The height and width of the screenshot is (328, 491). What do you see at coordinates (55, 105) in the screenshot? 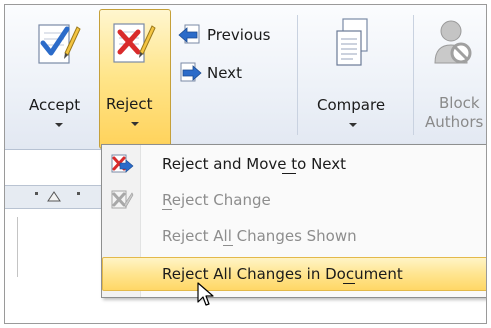
I see `accept-label: Accept` at bounding box center [55, 105].